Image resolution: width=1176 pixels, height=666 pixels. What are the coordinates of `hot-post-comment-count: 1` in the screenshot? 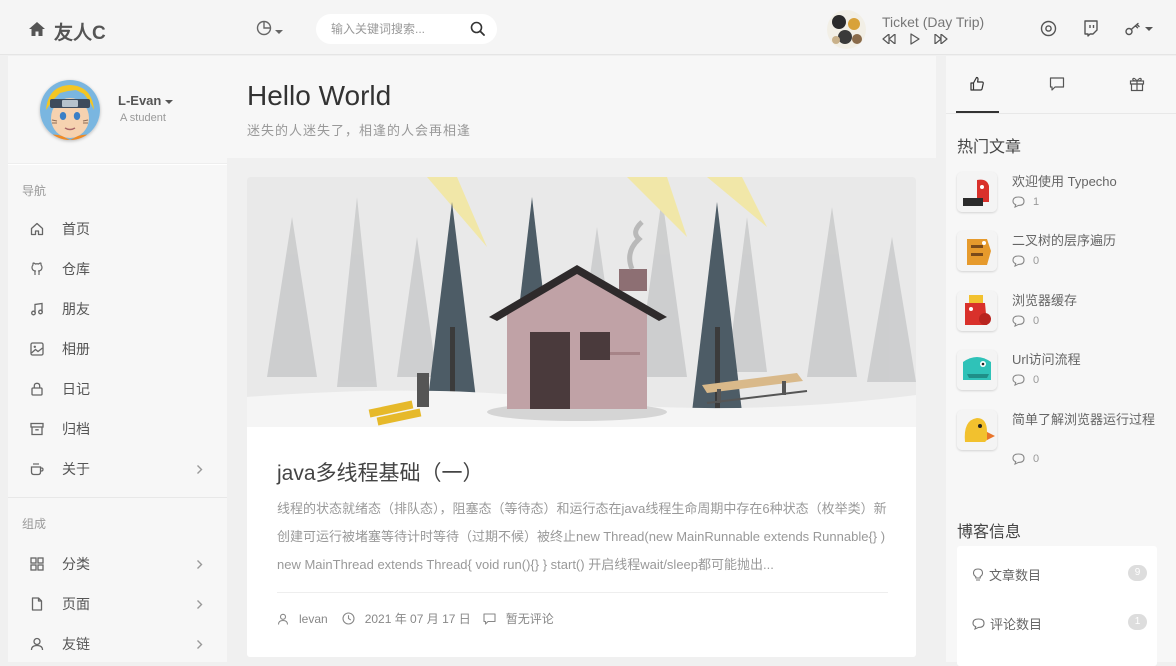 It's located at (1036, 202).